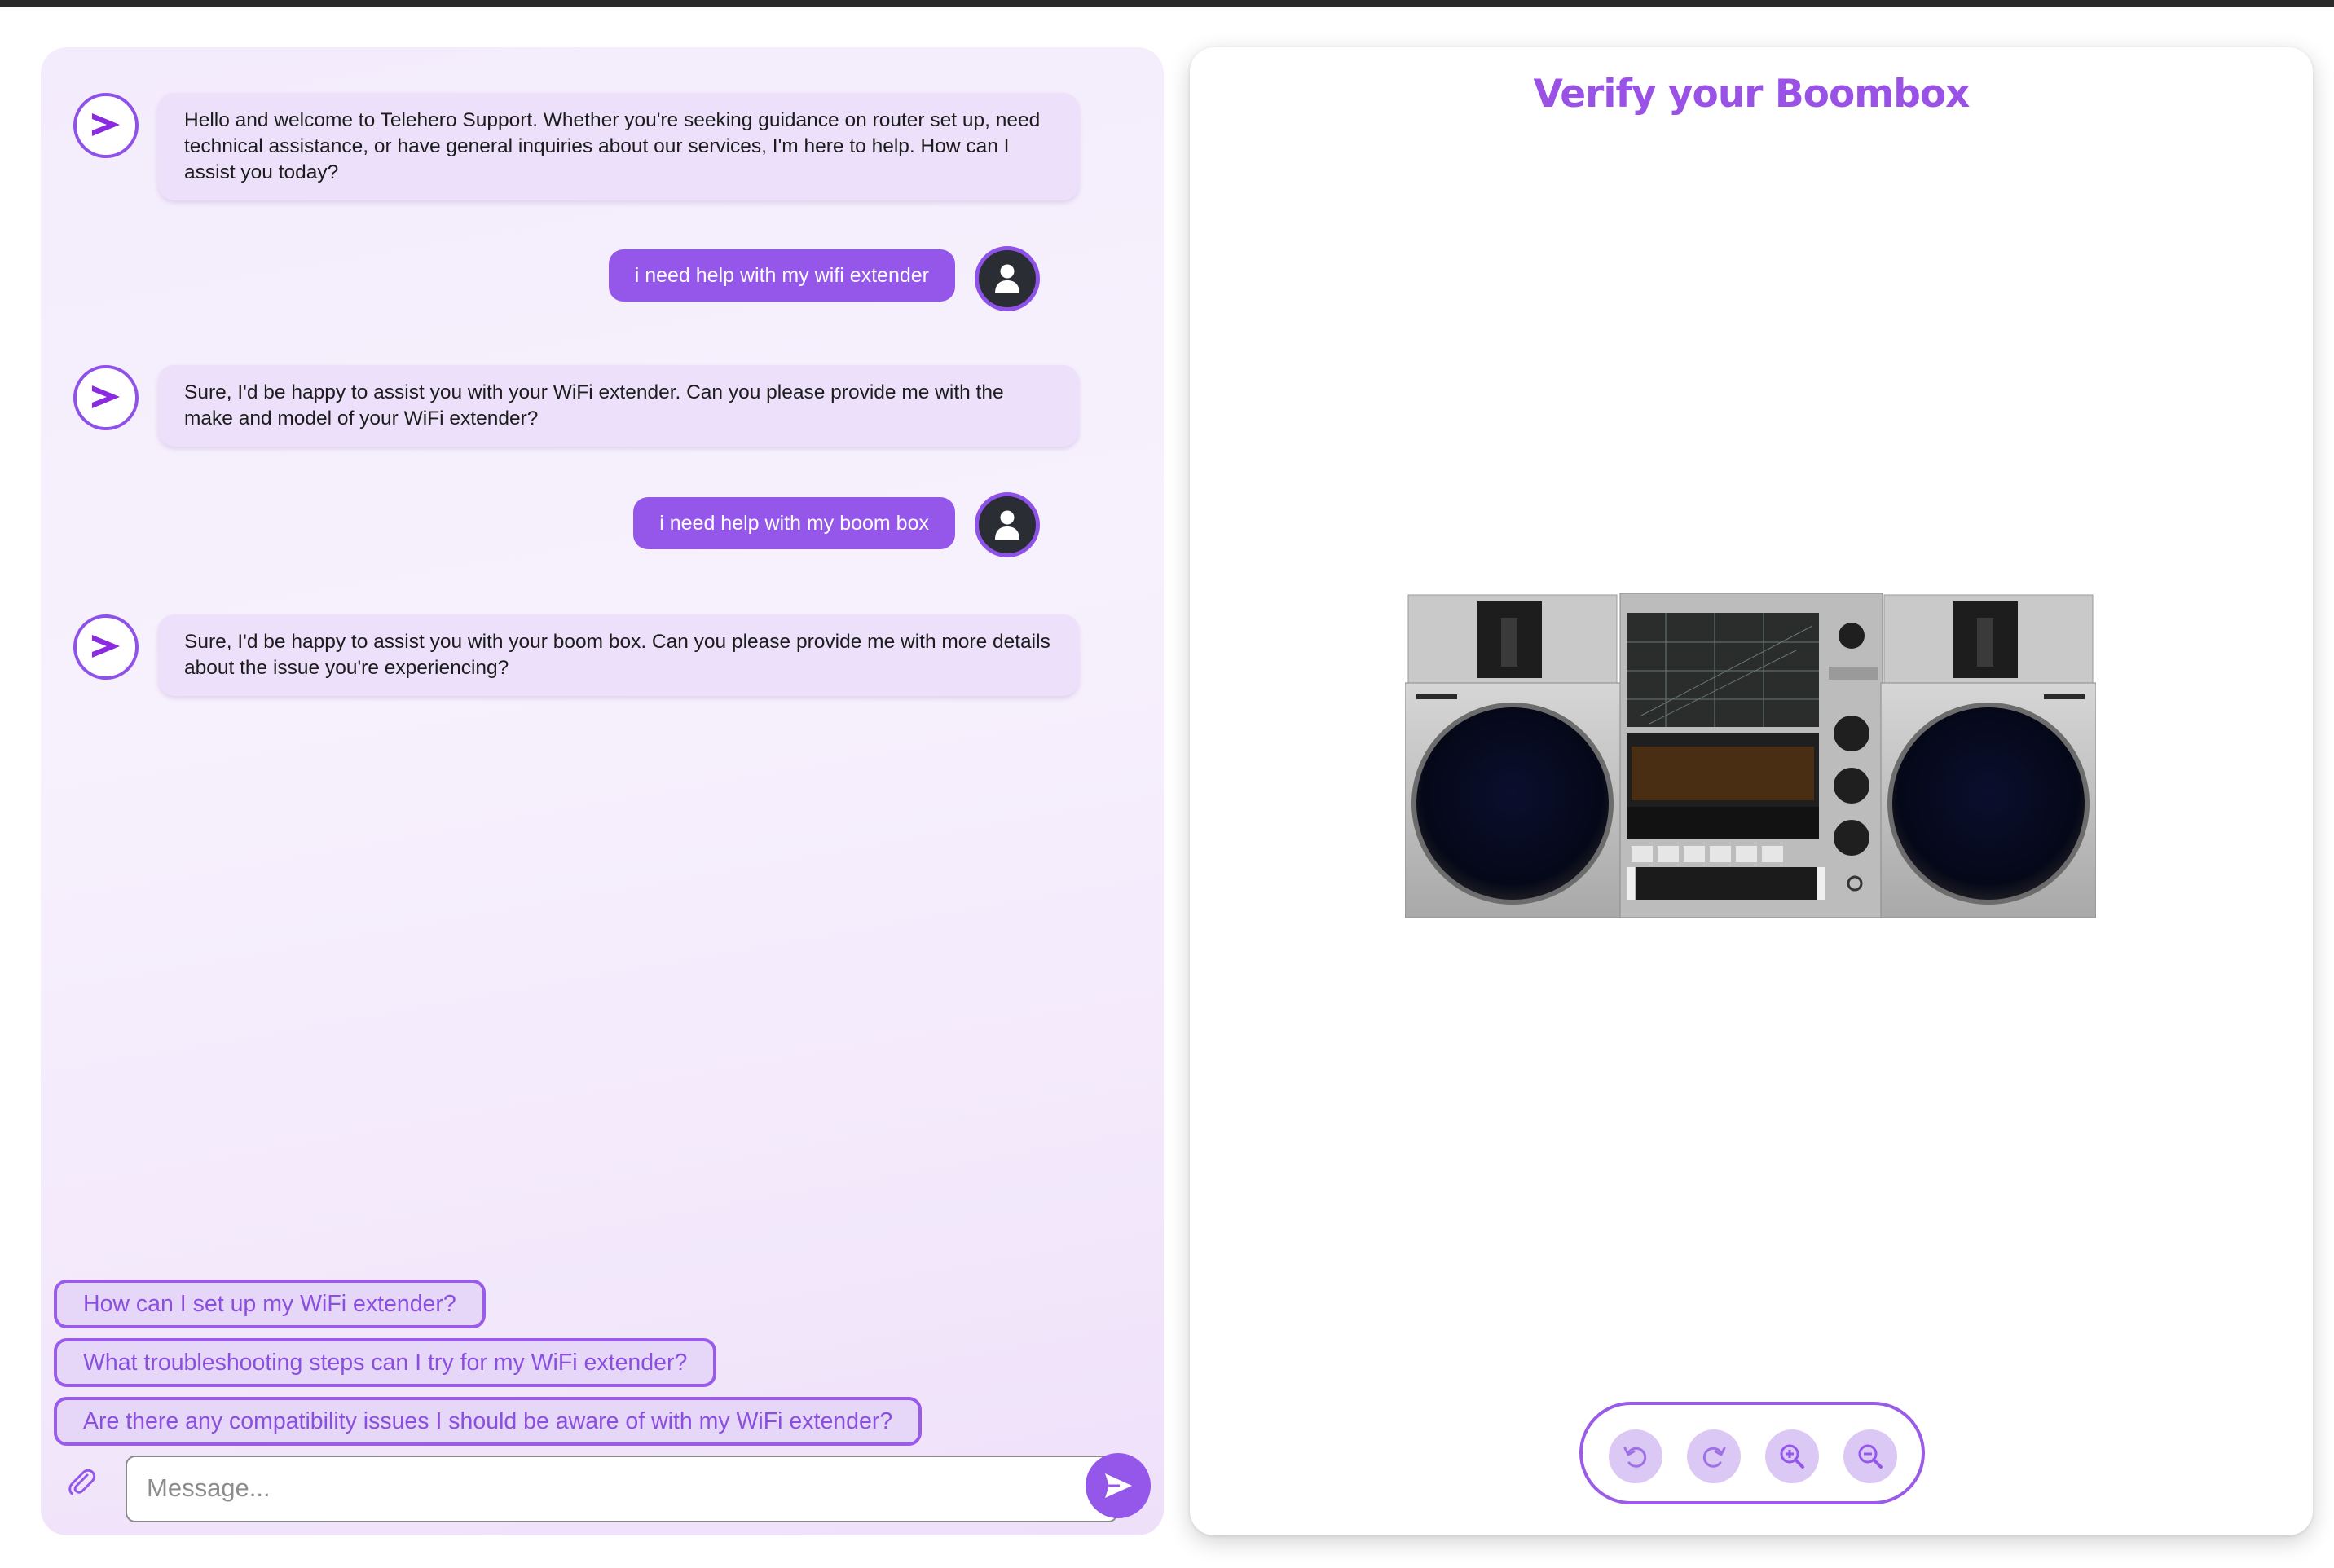 The width and height of the screenshot is (2334, 1568). I want to click on boombox-3d-model, so click(1750, 756).